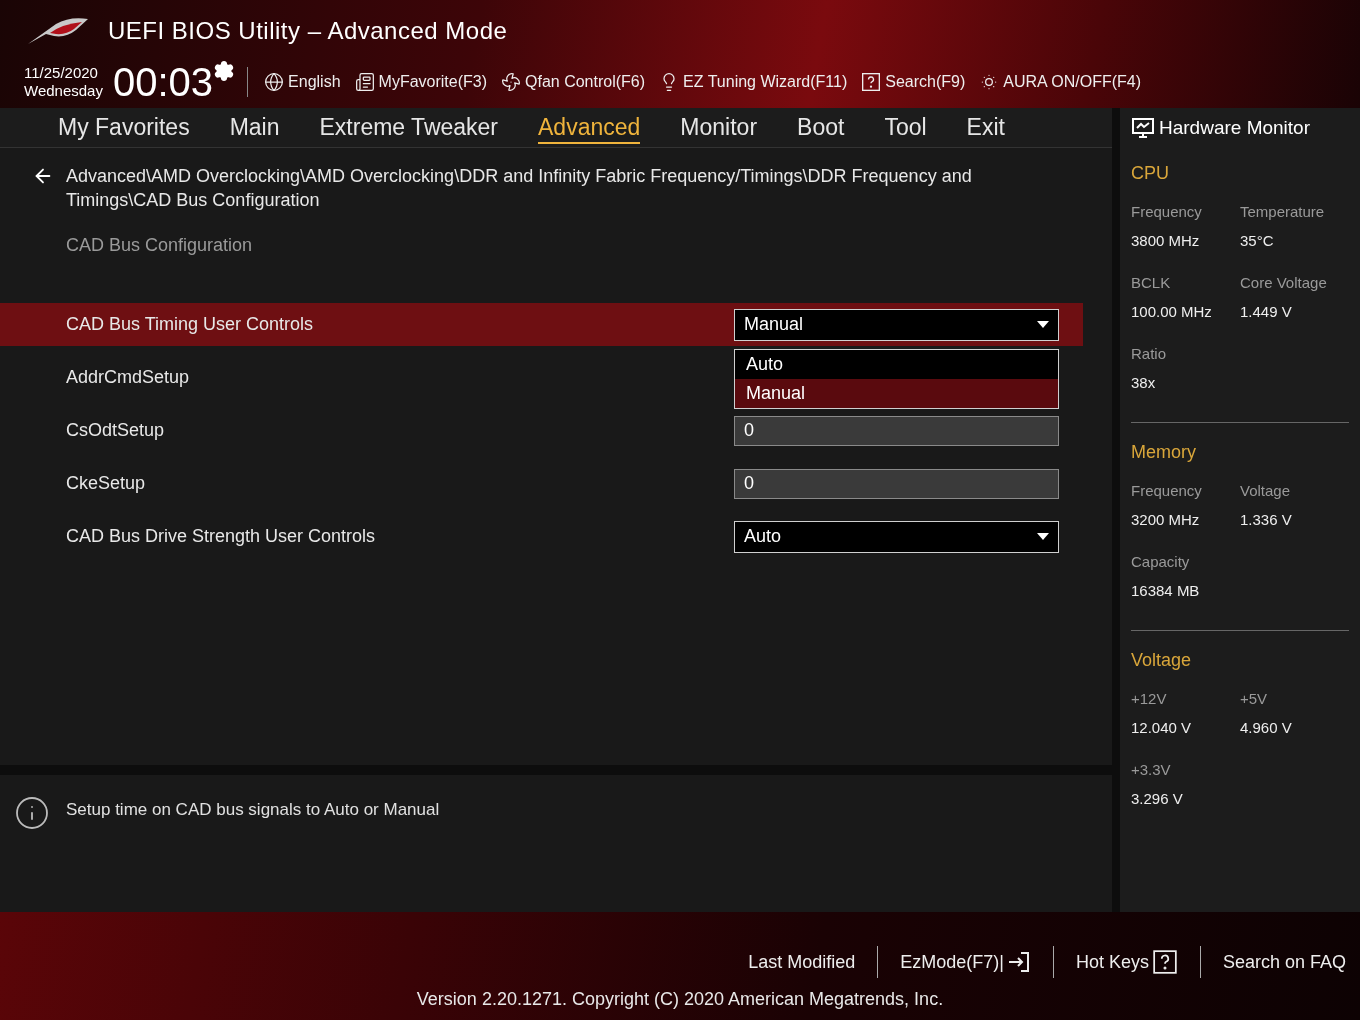  I want to click on list-icon, so click(364, 82).